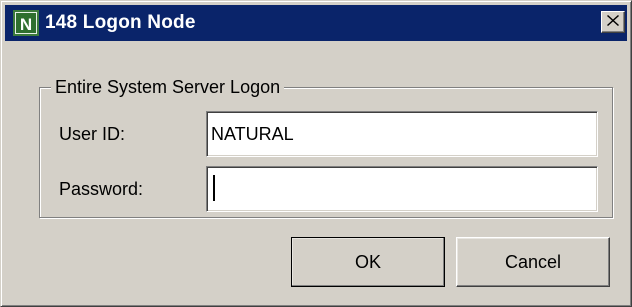  I want to click on close-button, so click(613, 22).